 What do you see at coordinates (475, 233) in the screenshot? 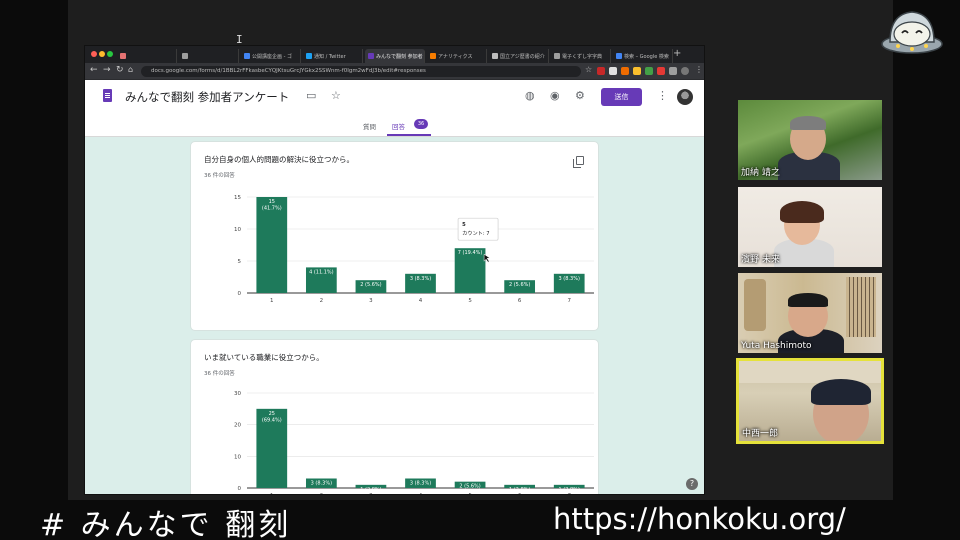
I see `tooltip-count: カウント: 7` at bounding box center [475, 233].